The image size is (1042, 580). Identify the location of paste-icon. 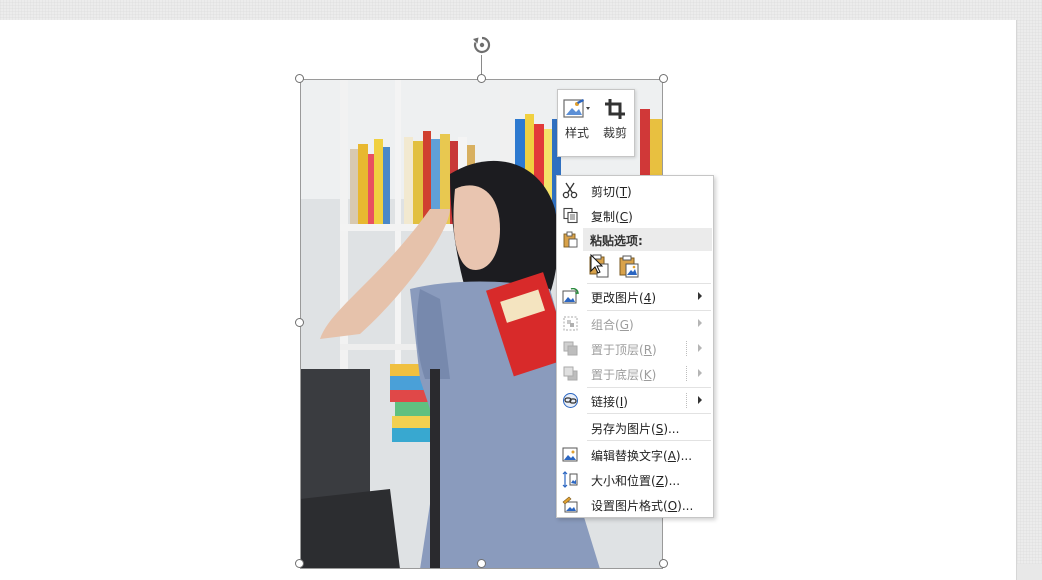
(570, 239).